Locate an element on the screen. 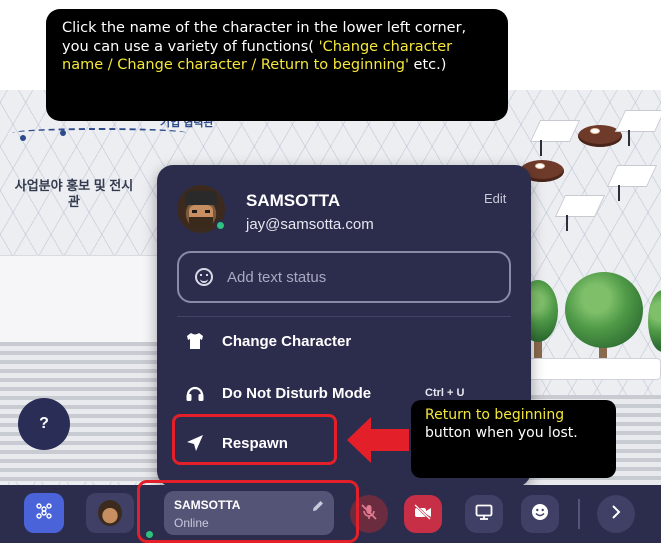 This screenshot has height=543, width=661. exhibition-hall-label: 사업분야 홍보 및 전시관 is located at coordinates (74, 193).